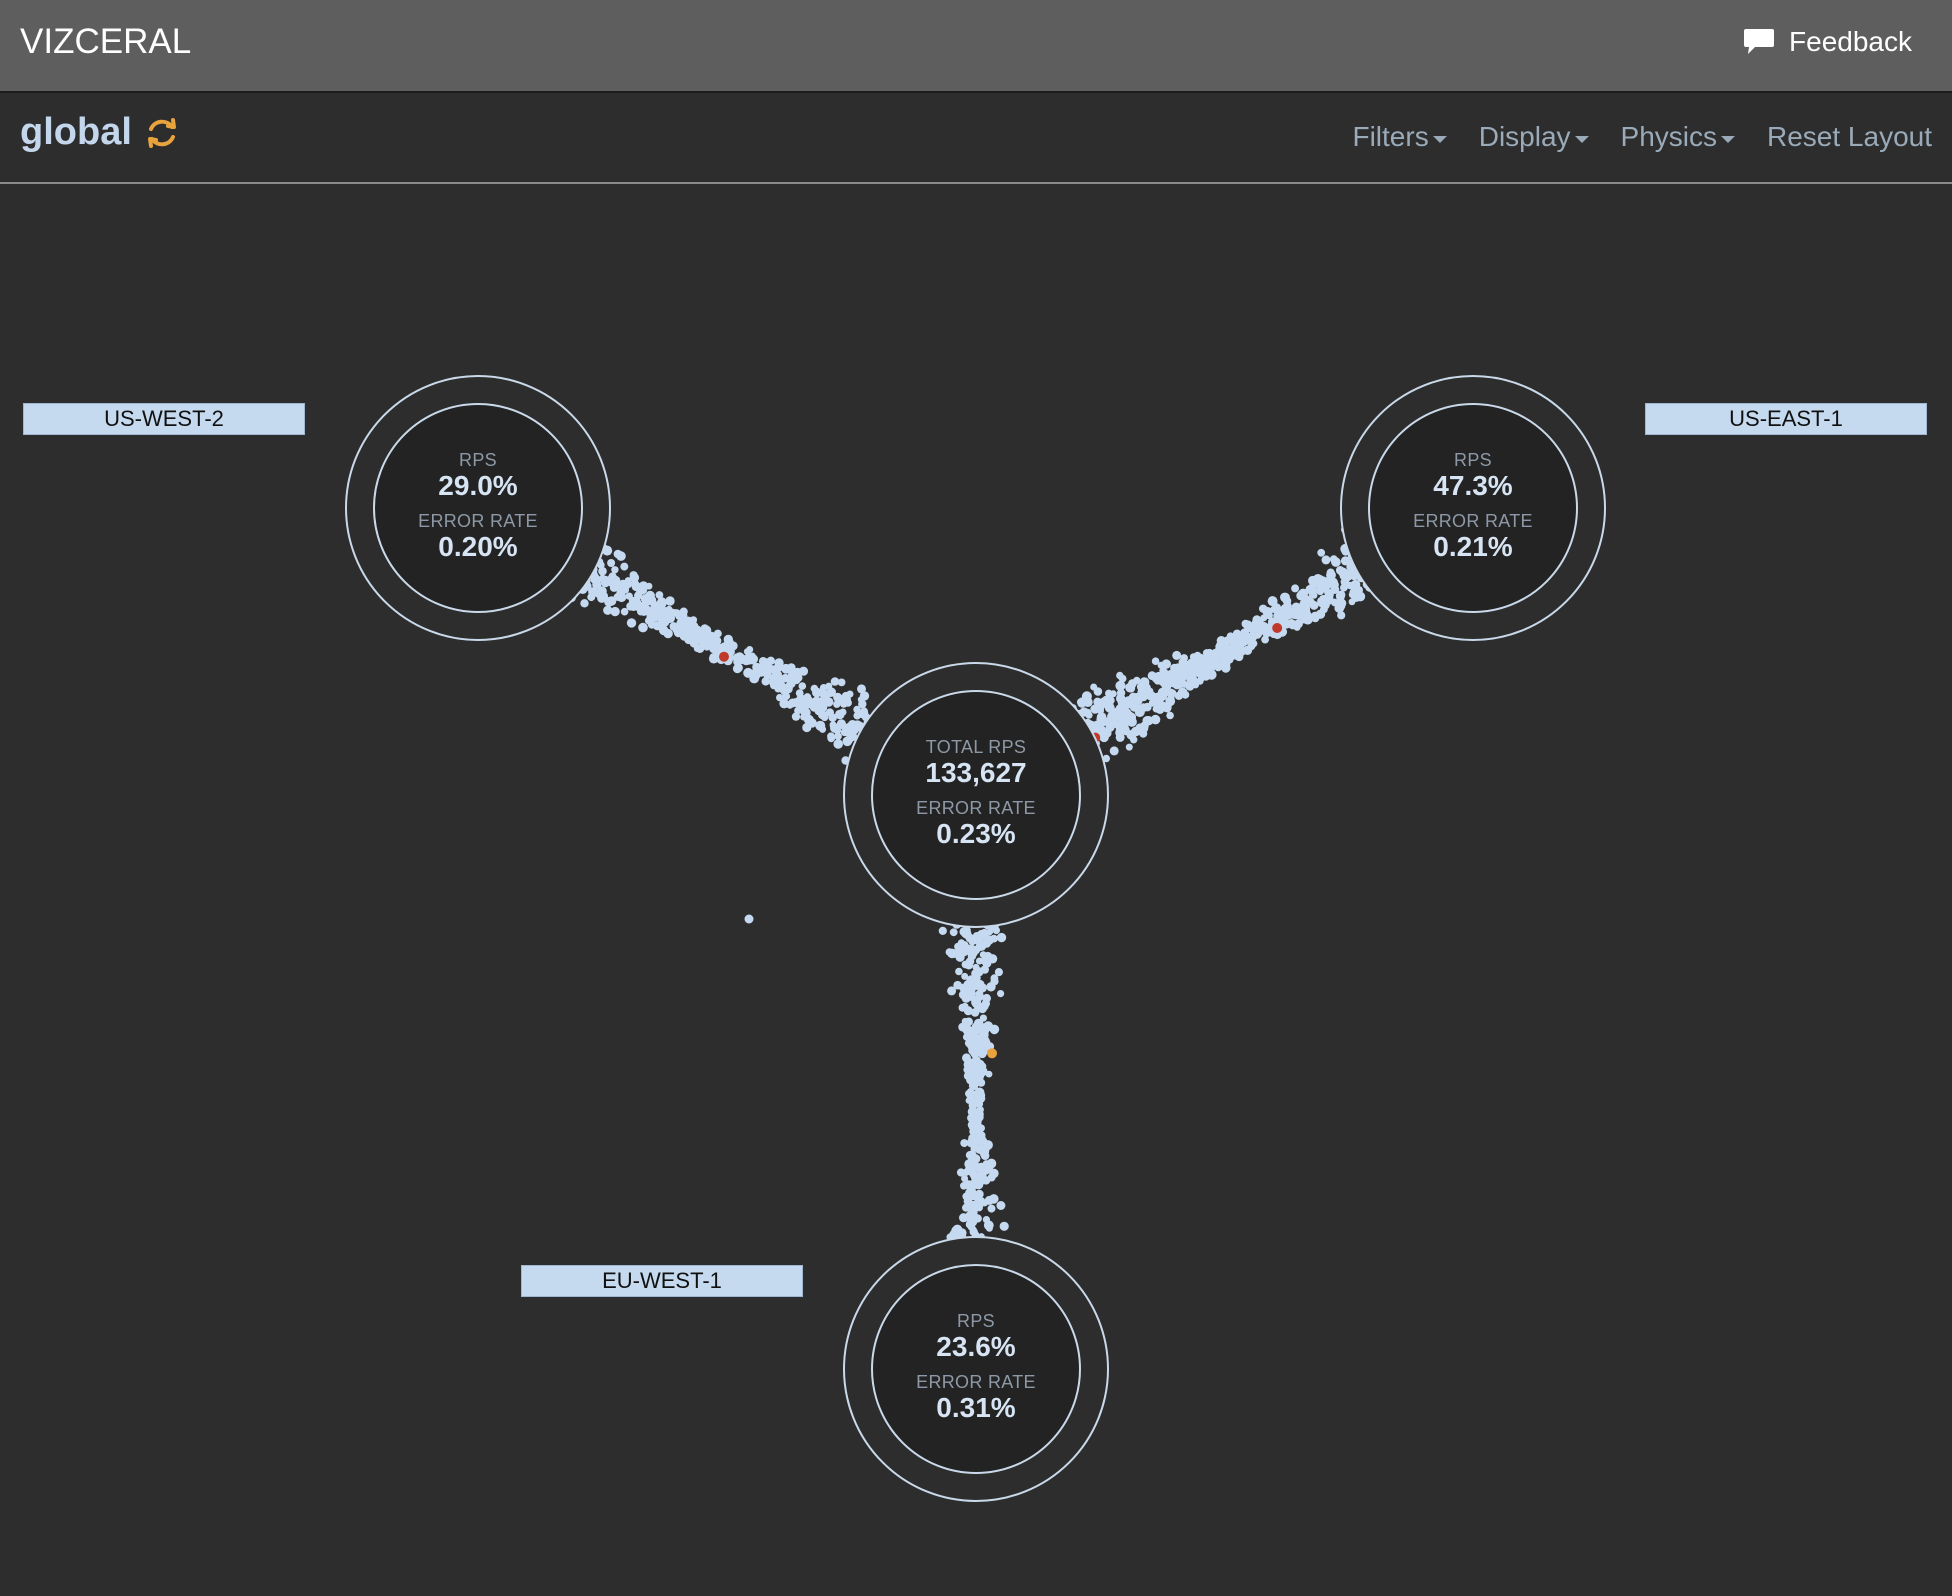 The width and height of the screenshot is (1952, 1596). Describe the element at coordinates (1849, 137) in the screenshot. I see `reset-layout-button: Reset Layout` at that location.